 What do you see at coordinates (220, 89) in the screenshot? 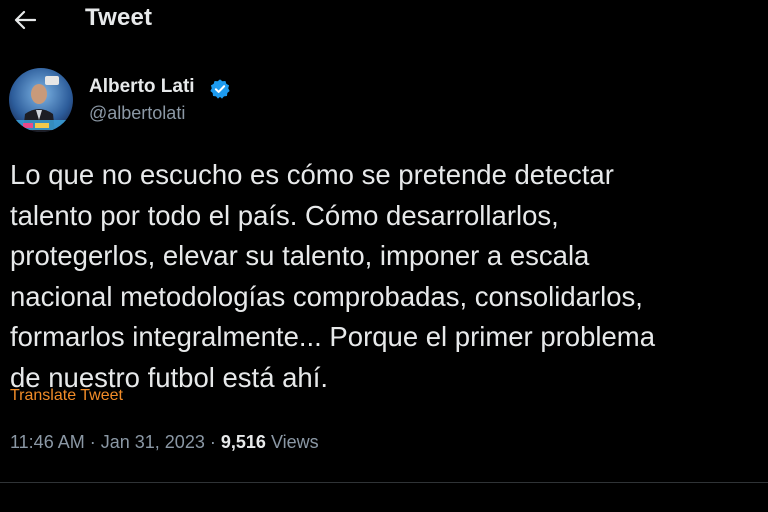
I see `verified-badge-icon` at bounding box center [220, 89].